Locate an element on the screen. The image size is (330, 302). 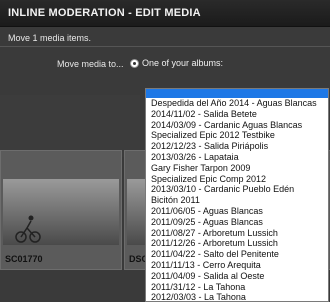
dialog-titlebar: INLINE MODERATION - EDIT MEDIA is located at coordinates (165, 13).